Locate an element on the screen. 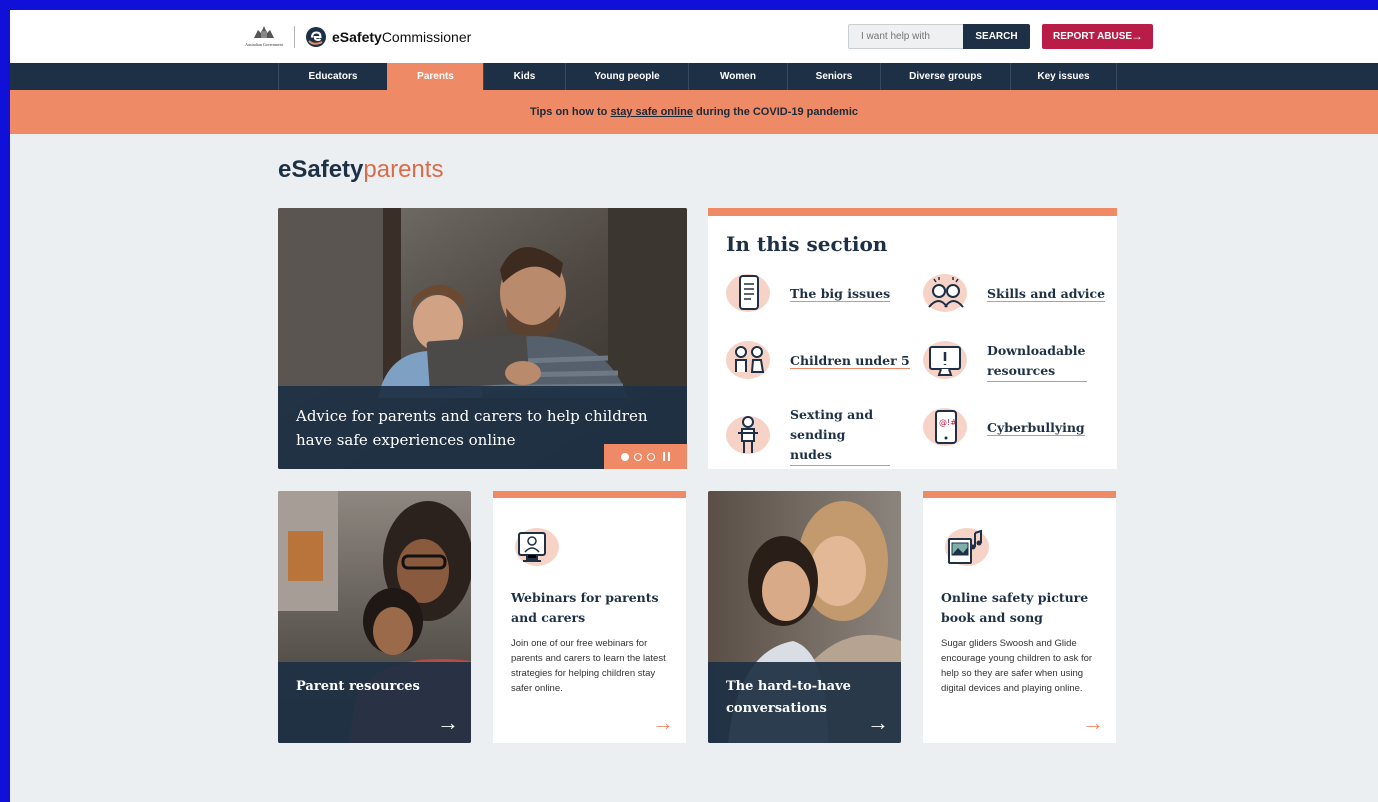 The height and width of the screenshot is (802, 1378). banner-prefix: Tips on how to is located at coordinates (570, 112).